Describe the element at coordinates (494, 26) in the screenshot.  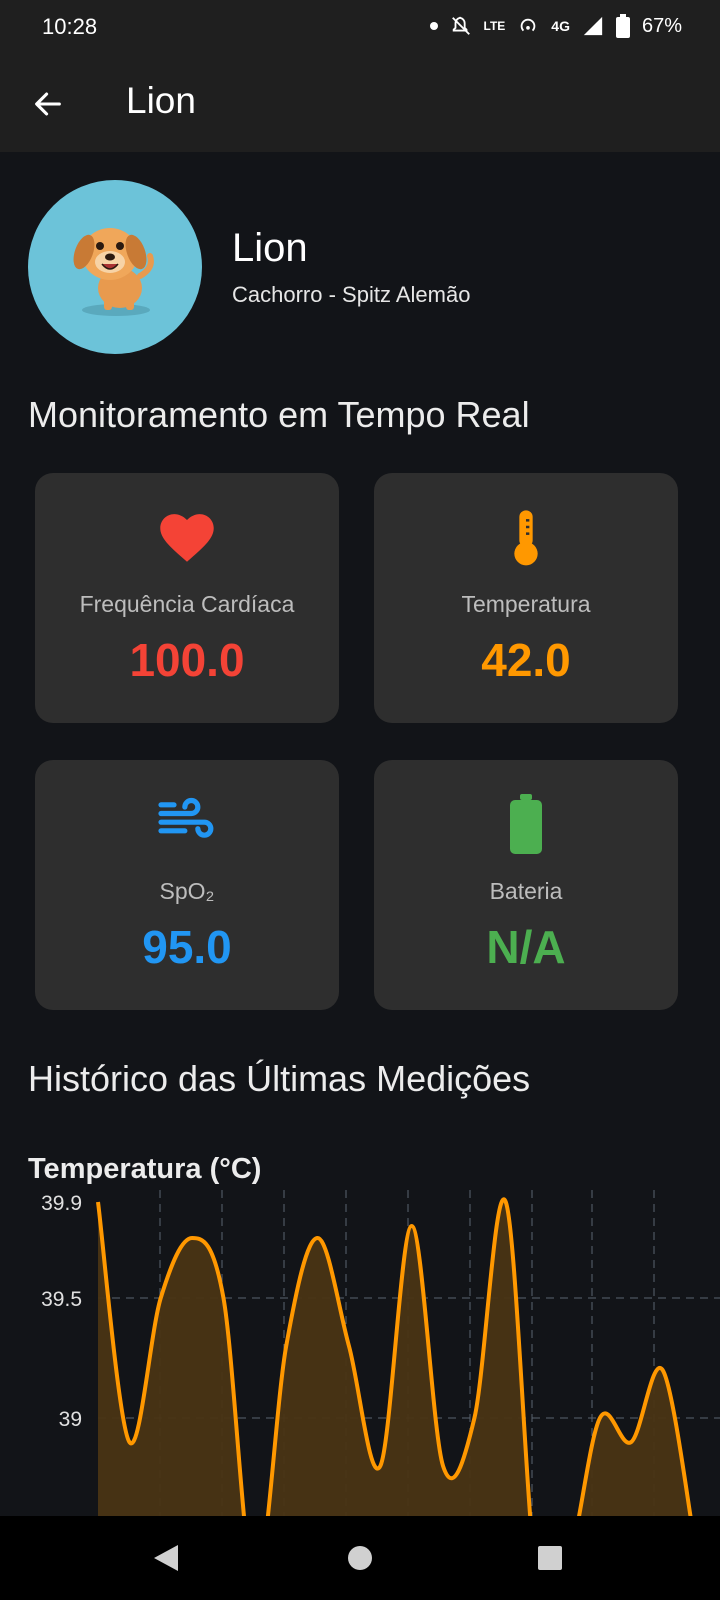
I see `volte-icon: LTE` at that location.